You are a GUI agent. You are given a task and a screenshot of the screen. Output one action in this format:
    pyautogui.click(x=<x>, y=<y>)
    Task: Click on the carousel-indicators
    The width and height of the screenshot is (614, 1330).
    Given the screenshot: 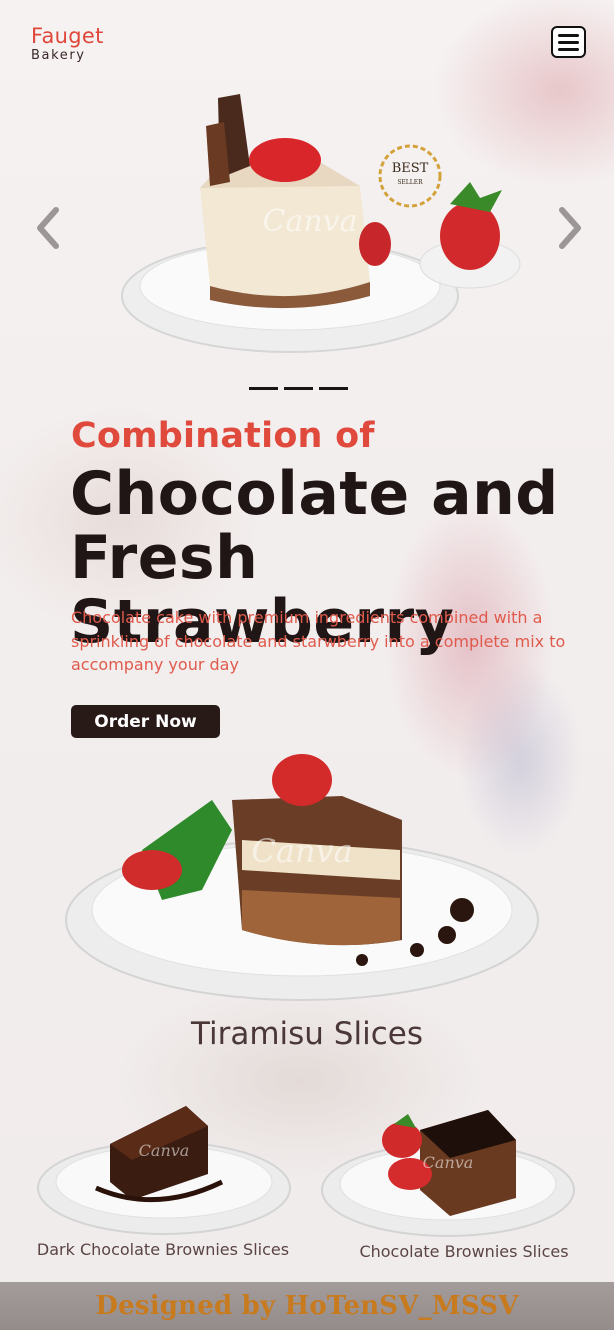 What is the action you would take?
    pyautogui.click(x=298, y=388)
    